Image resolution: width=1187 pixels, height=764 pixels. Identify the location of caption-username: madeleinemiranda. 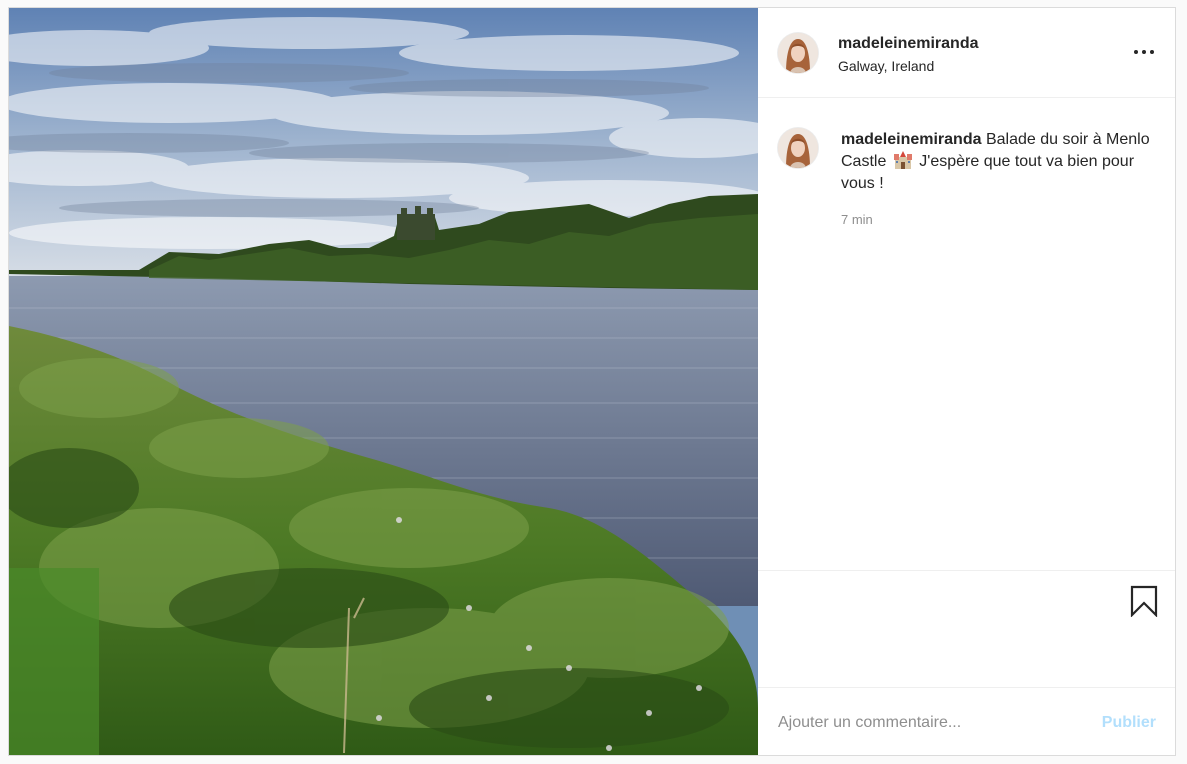
(911, 139).